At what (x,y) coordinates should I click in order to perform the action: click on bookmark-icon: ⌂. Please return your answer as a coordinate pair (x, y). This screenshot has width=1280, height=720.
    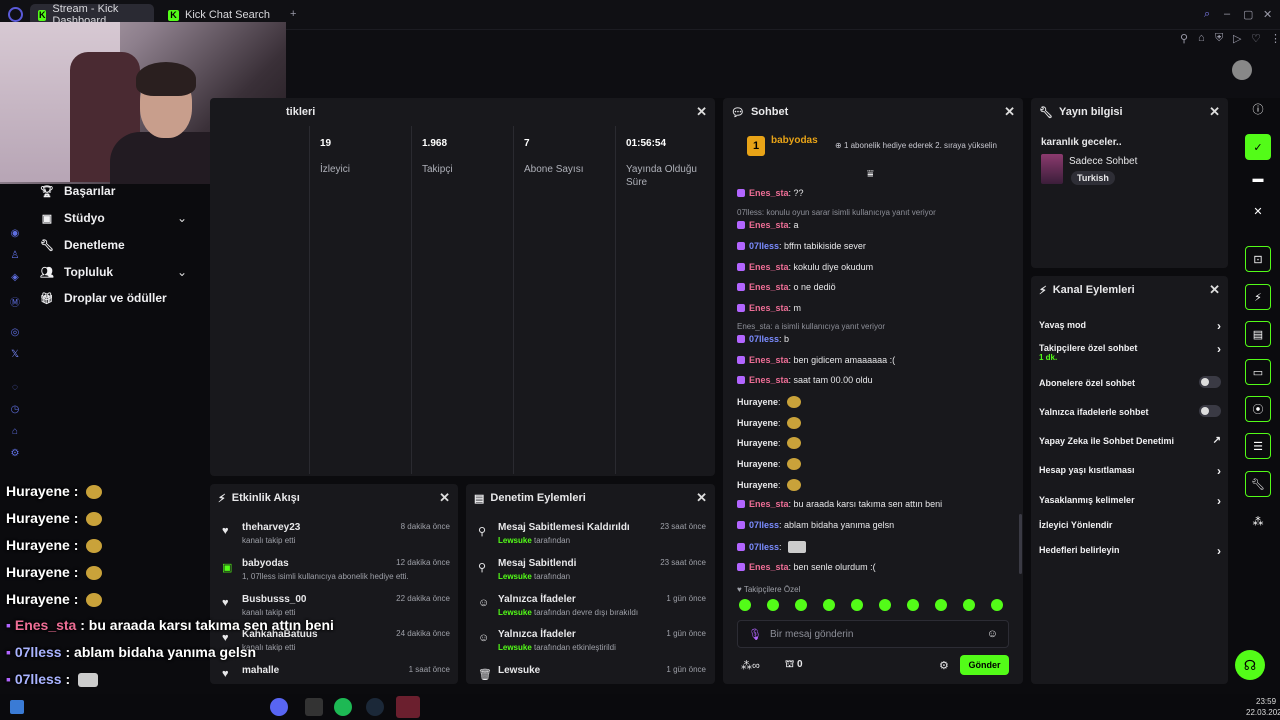
    Looking at the image, I should click on (1201, 38).